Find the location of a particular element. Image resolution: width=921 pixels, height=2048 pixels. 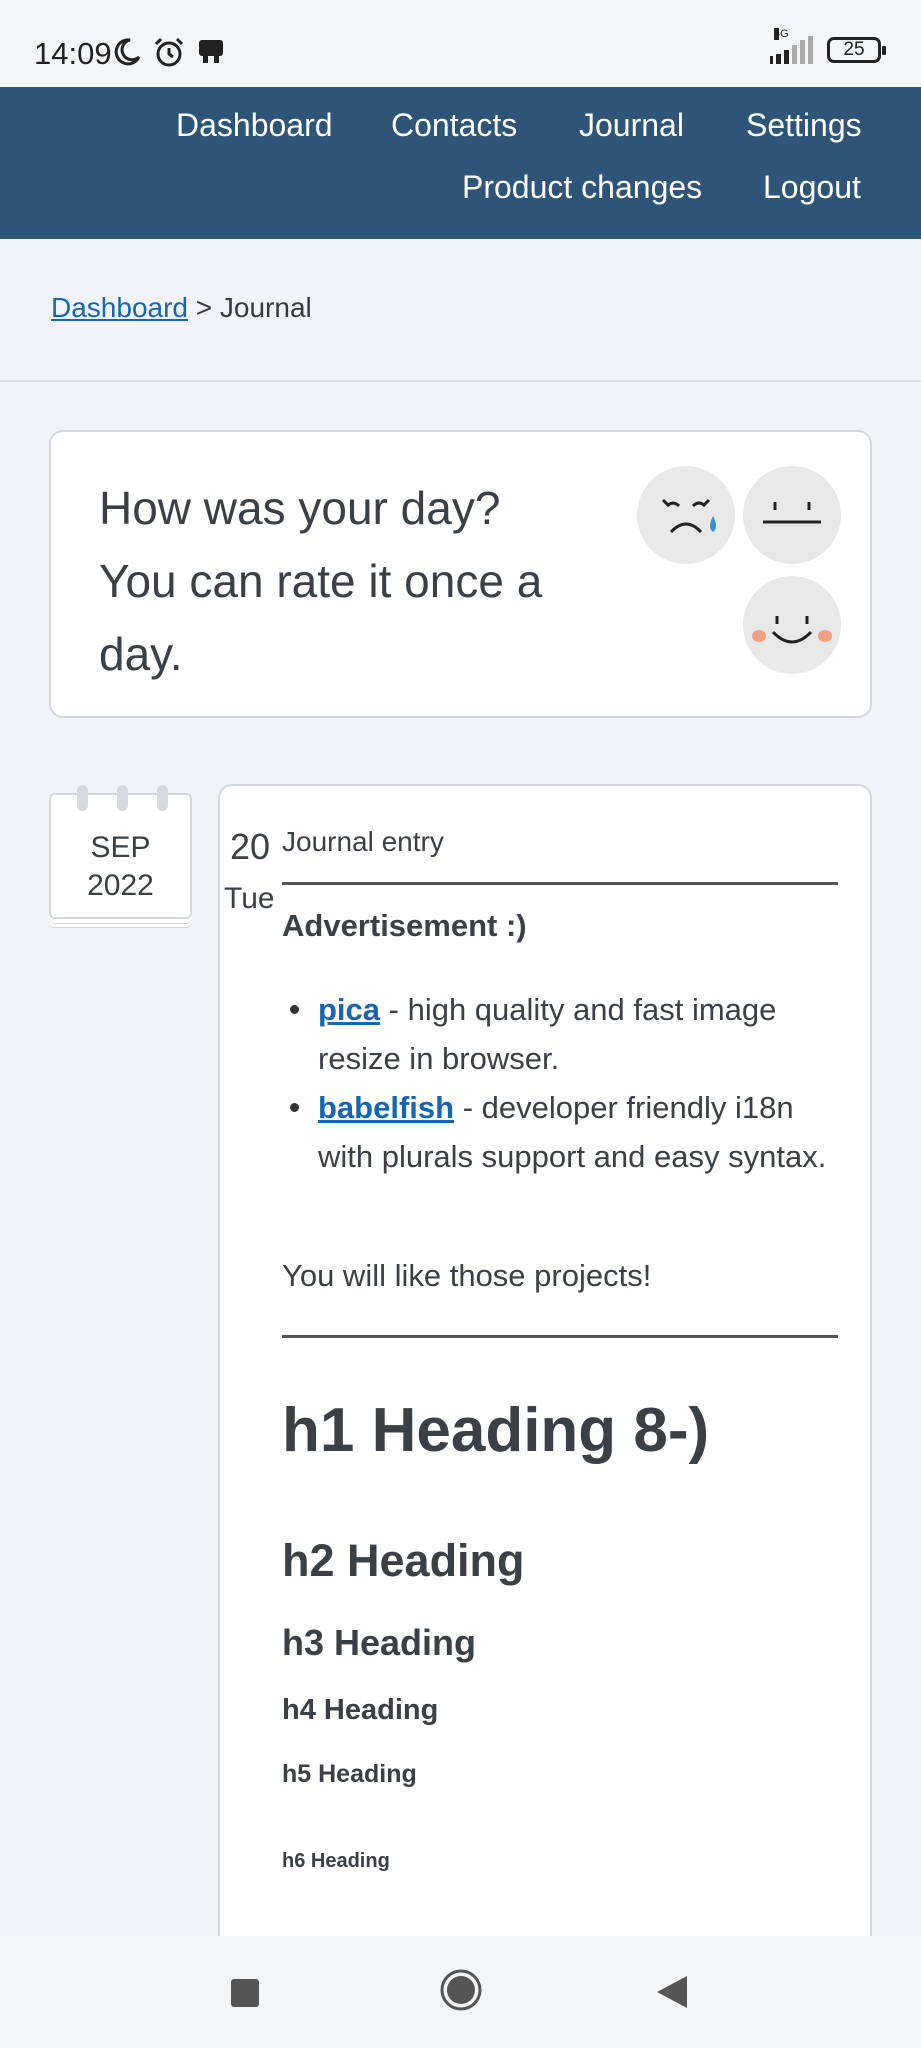

nav-contacts: Contacts is located at coordinates (454, 125).